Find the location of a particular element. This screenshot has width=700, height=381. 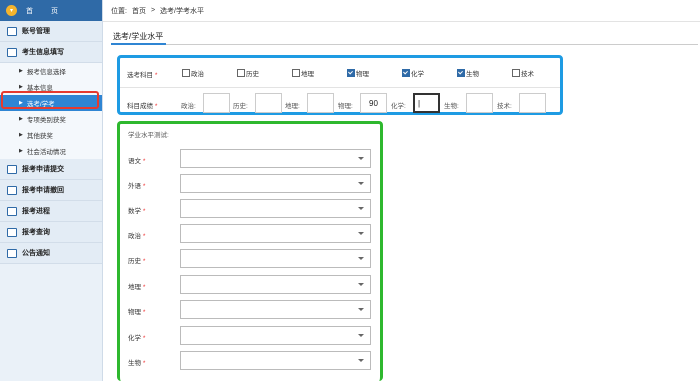

subject-checkbox-politics: 政治 is located at coordinates (193, 73).